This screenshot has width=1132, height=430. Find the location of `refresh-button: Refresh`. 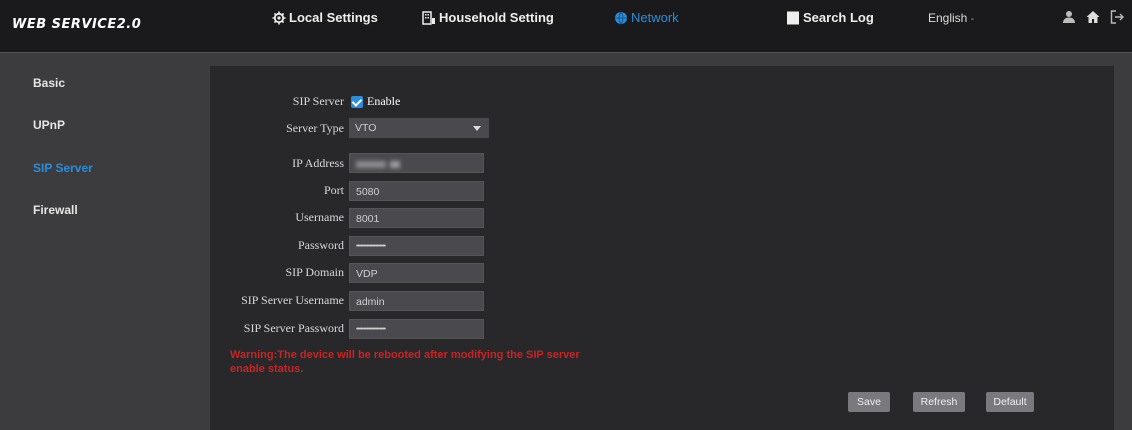

refresh-button: Refresh is located at coordinates (939, 402).